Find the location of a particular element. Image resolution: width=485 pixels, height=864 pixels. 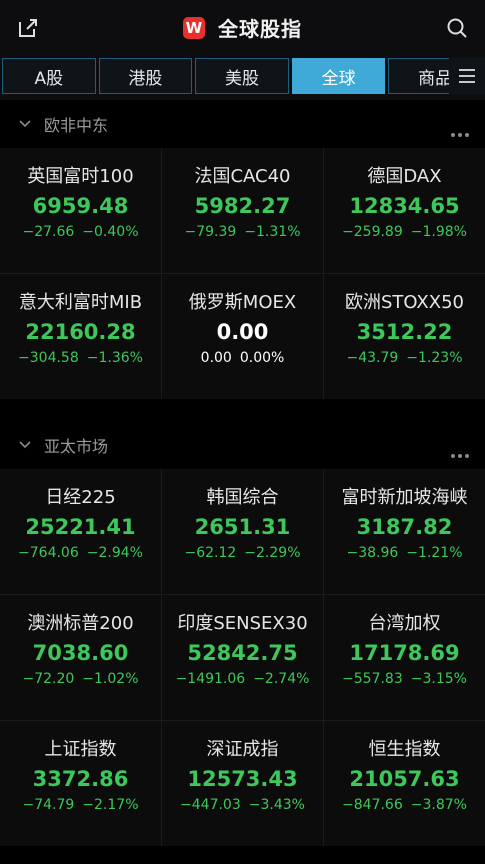

index-price: 3372.86 is located at coordinates (80, 779).